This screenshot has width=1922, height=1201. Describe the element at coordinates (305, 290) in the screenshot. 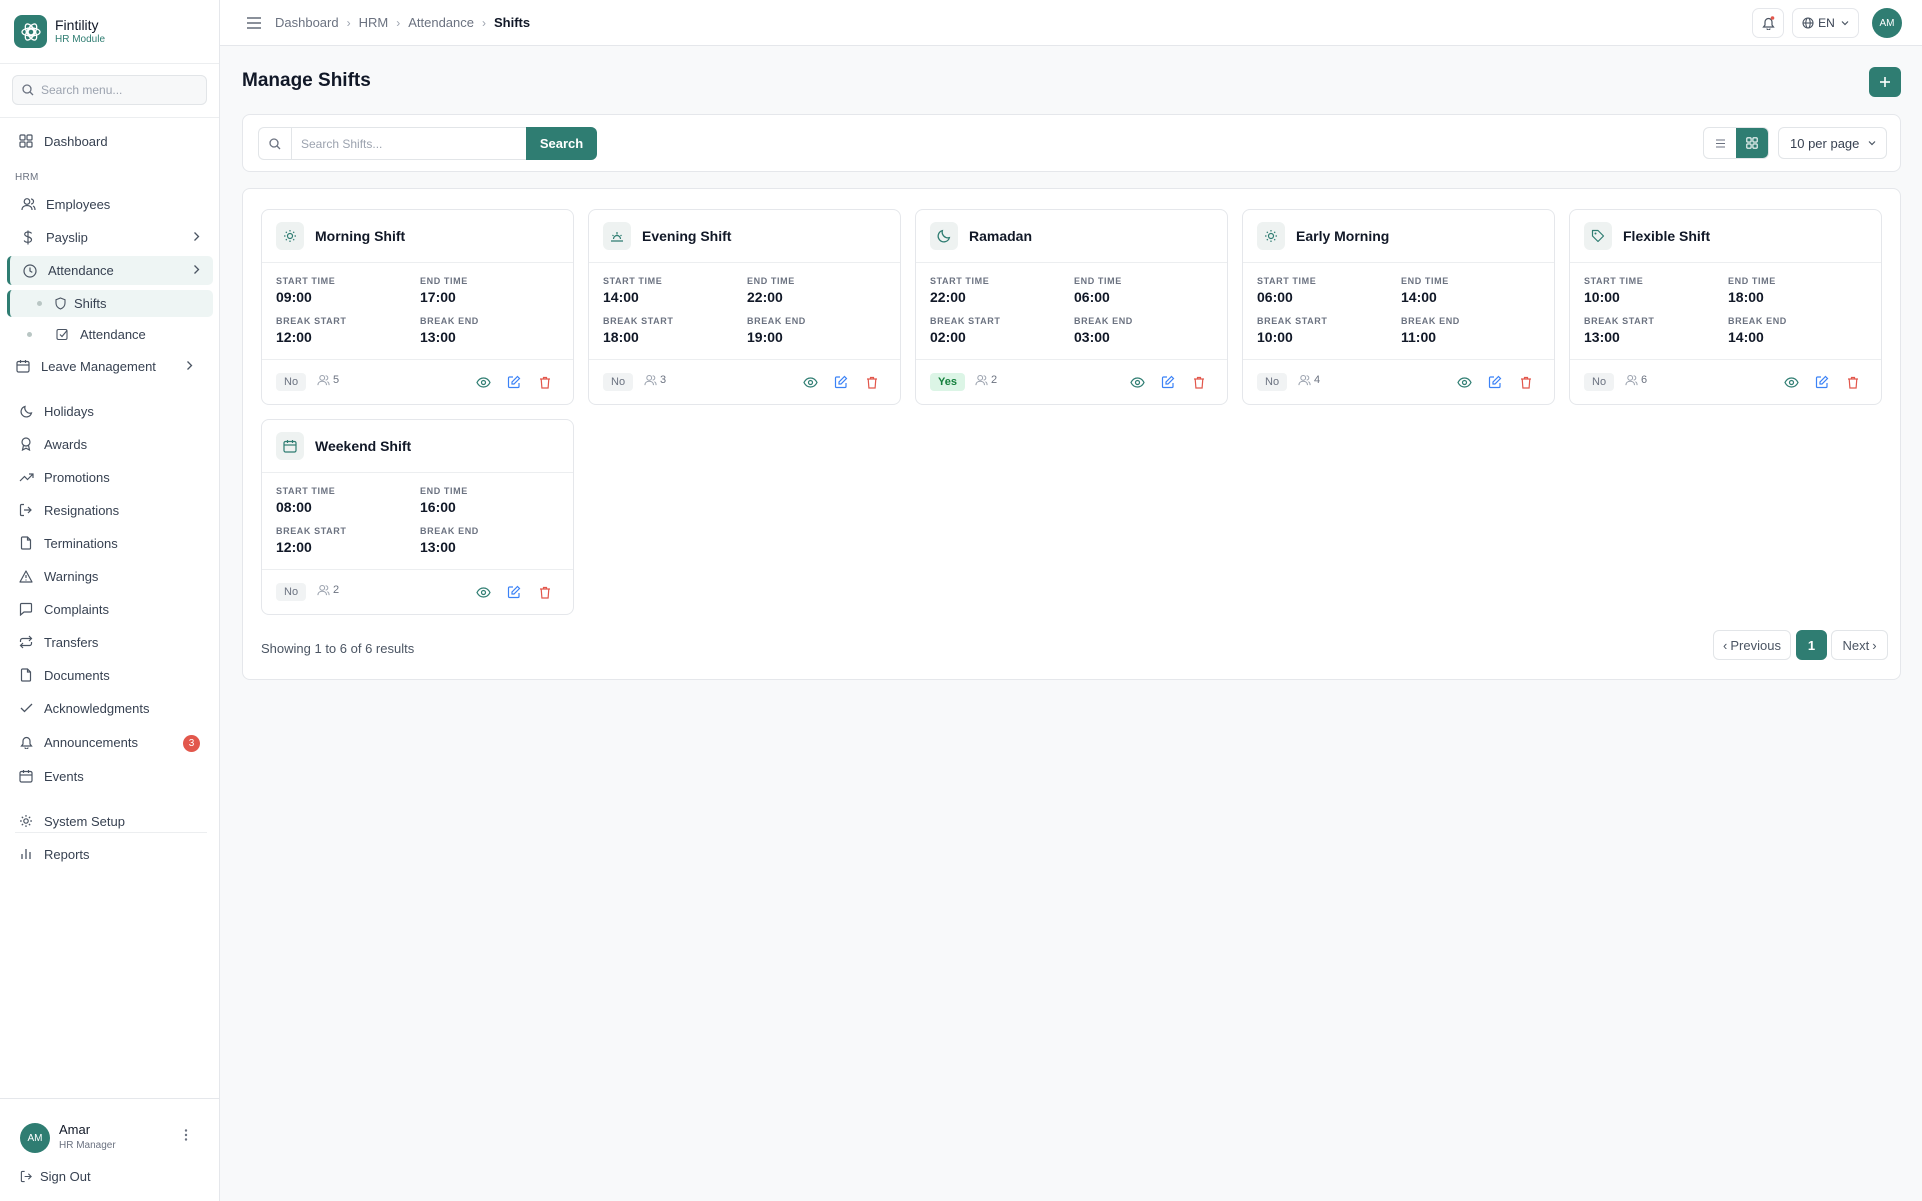

I see `start-time-field: START TIME 09:00` at that location.